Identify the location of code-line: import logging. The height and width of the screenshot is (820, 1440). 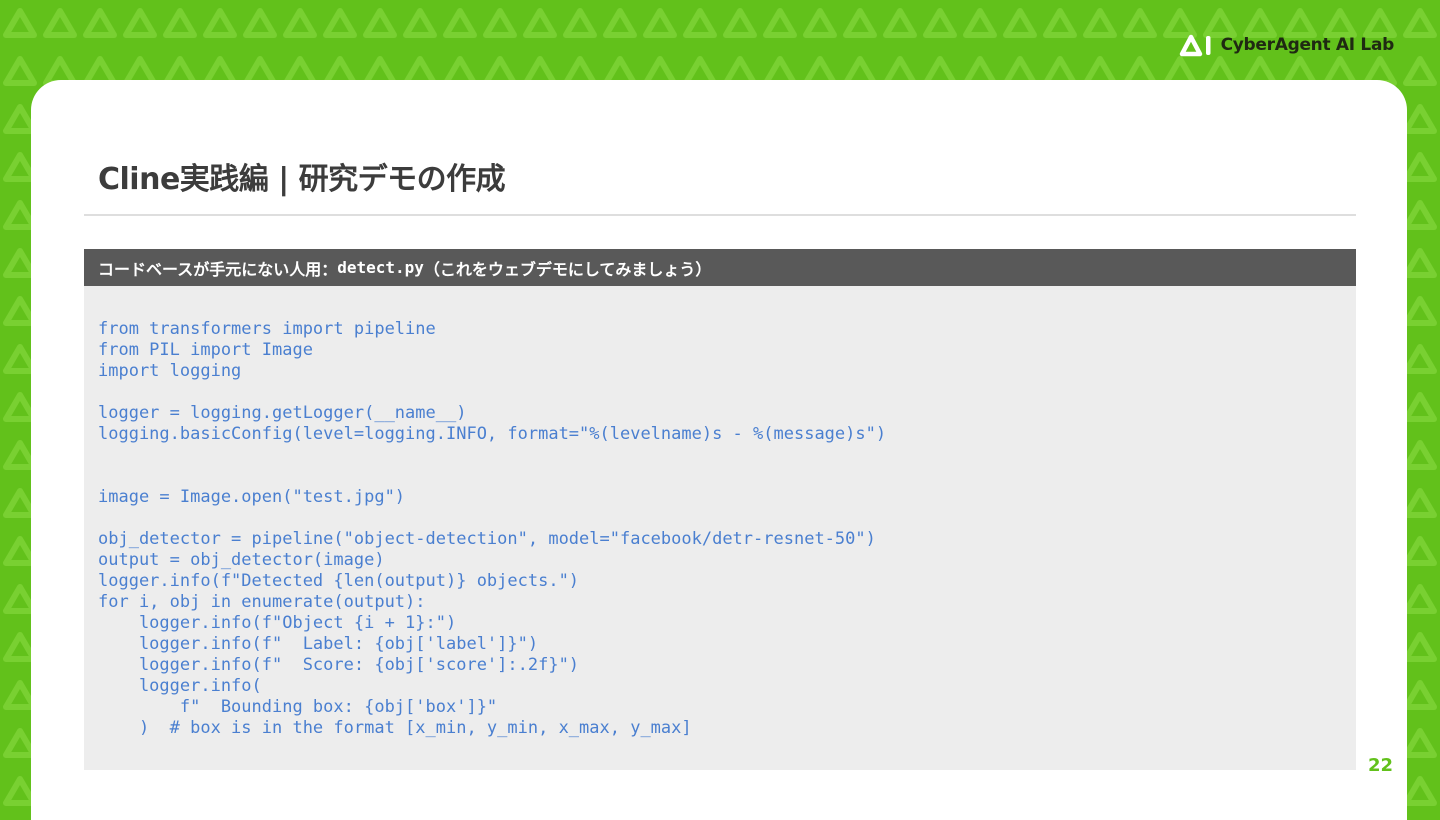
(170, 371).